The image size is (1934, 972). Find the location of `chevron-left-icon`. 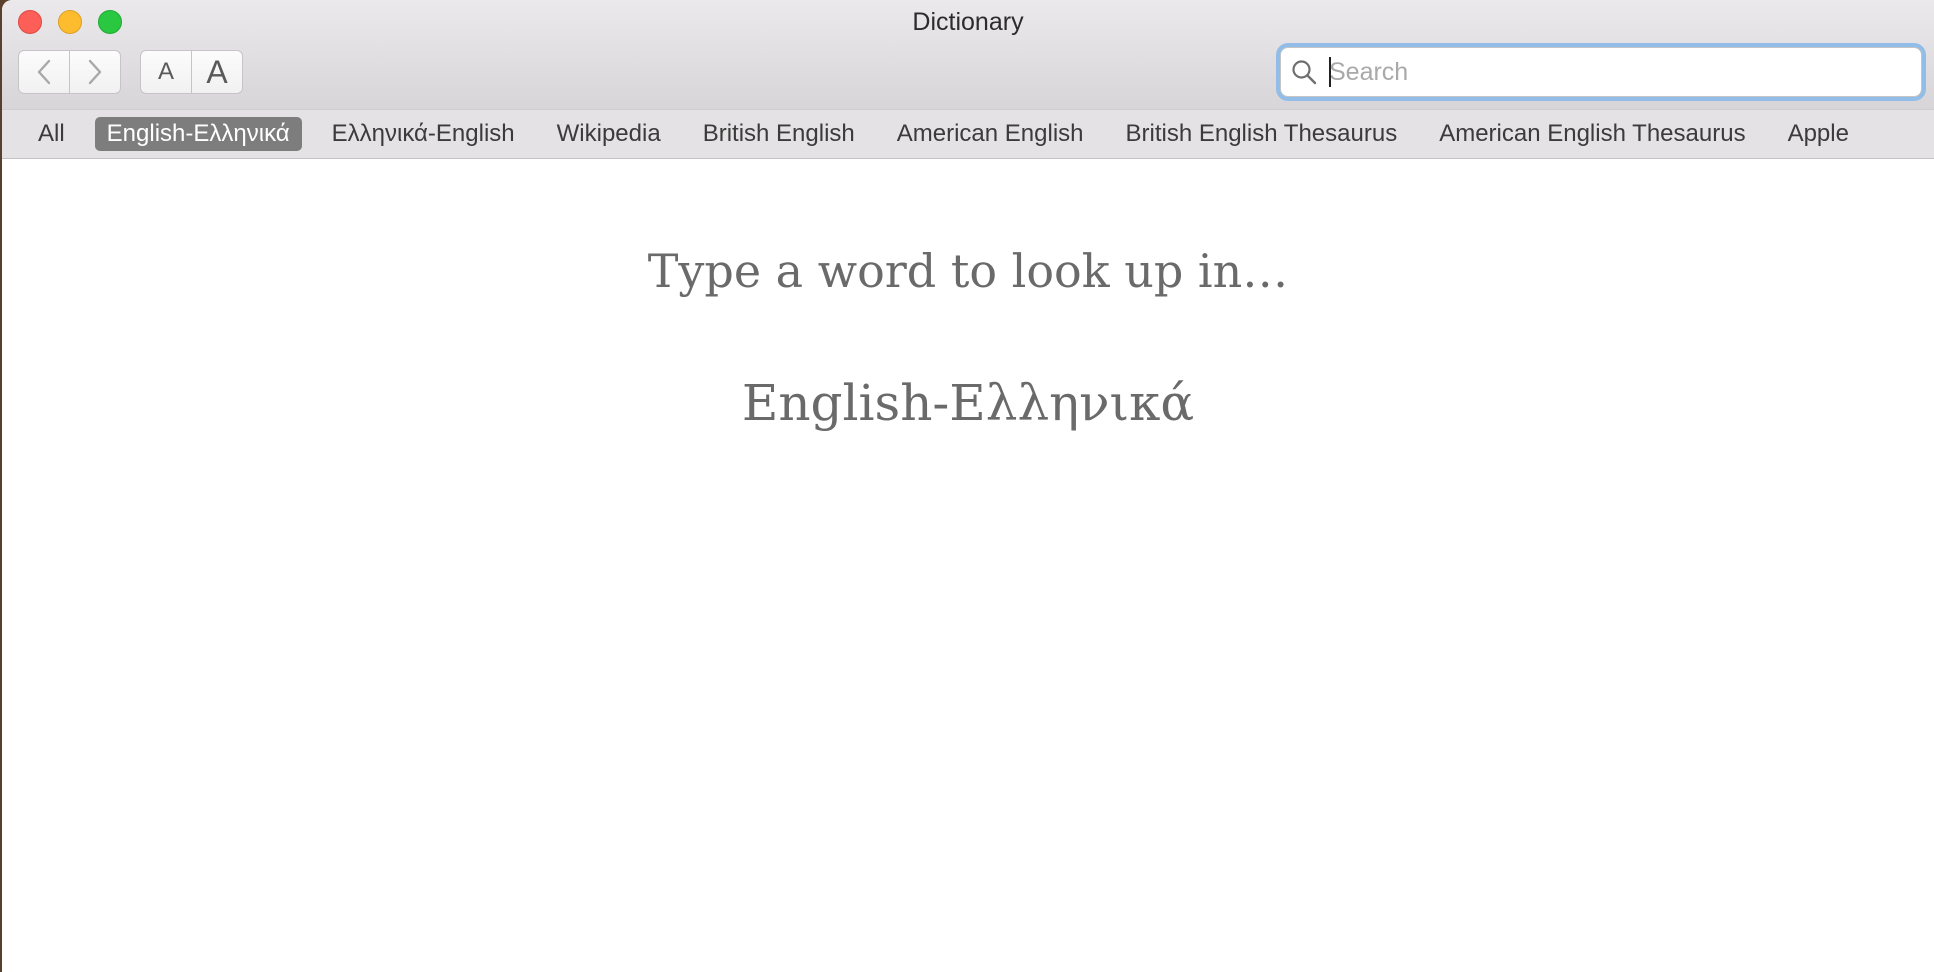

chevron-left-icon is located at coordinates (44, 72).